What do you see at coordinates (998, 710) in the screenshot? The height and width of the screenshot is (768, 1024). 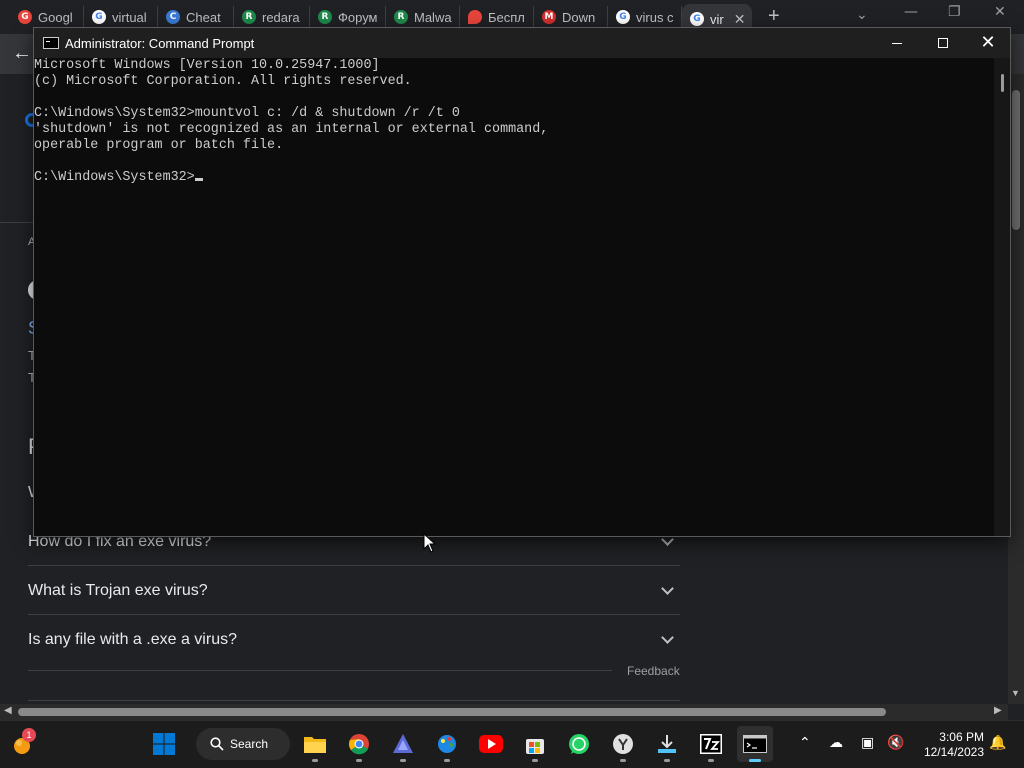 I see `scroll-right-arrow-icon: ▶` at bounding box center [998, 710].